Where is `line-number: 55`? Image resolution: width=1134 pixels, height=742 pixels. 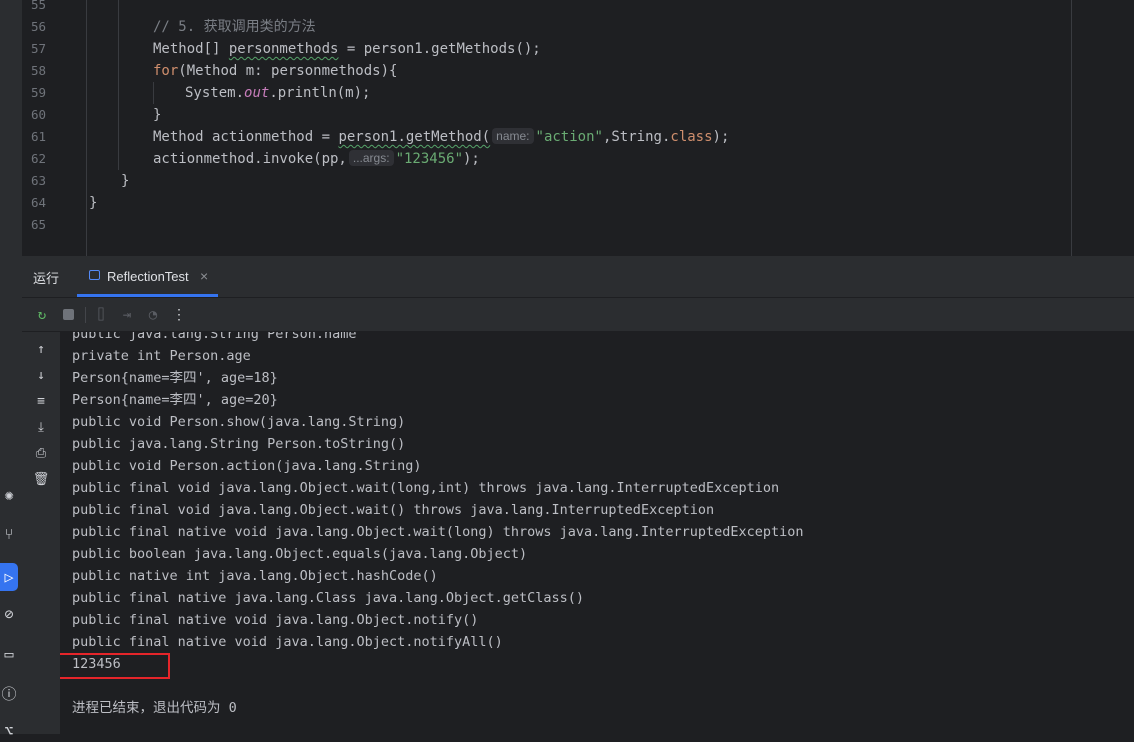 line-number: 55 is located at coordinates (38, 6).